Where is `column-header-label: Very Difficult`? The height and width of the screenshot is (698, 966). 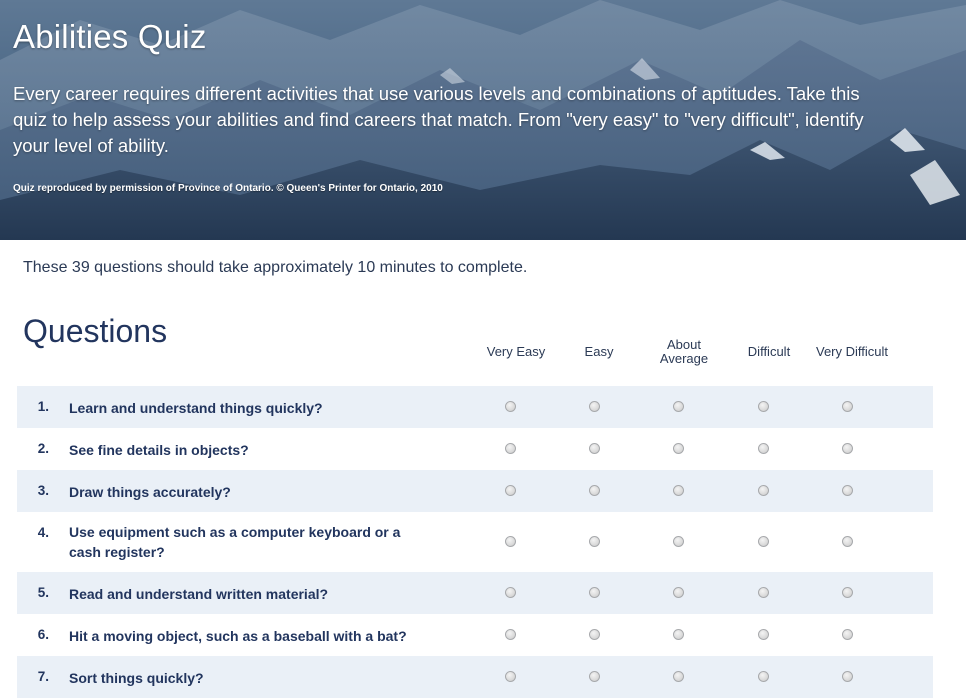
column-header-label: Very Difficult is located at coordinates (851, 351).